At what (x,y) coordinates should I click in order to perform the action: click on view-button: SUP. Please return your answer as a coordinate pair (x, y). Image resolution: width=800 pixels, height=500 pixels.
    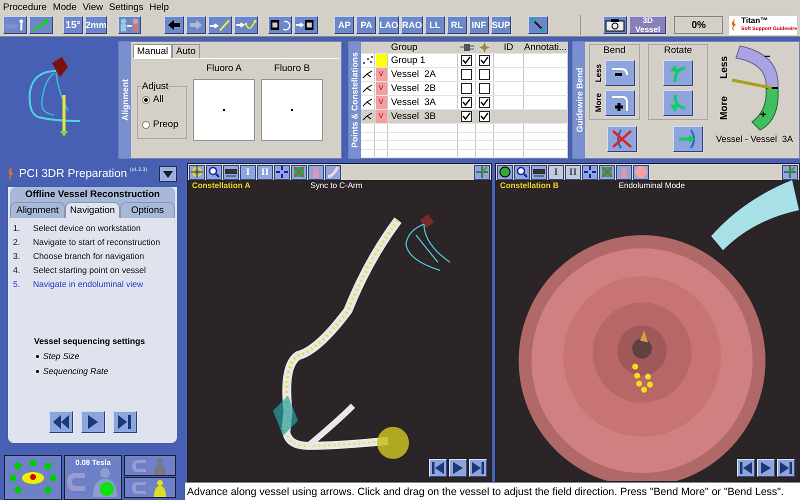
    Looking at the image, I should click on (501, 25).